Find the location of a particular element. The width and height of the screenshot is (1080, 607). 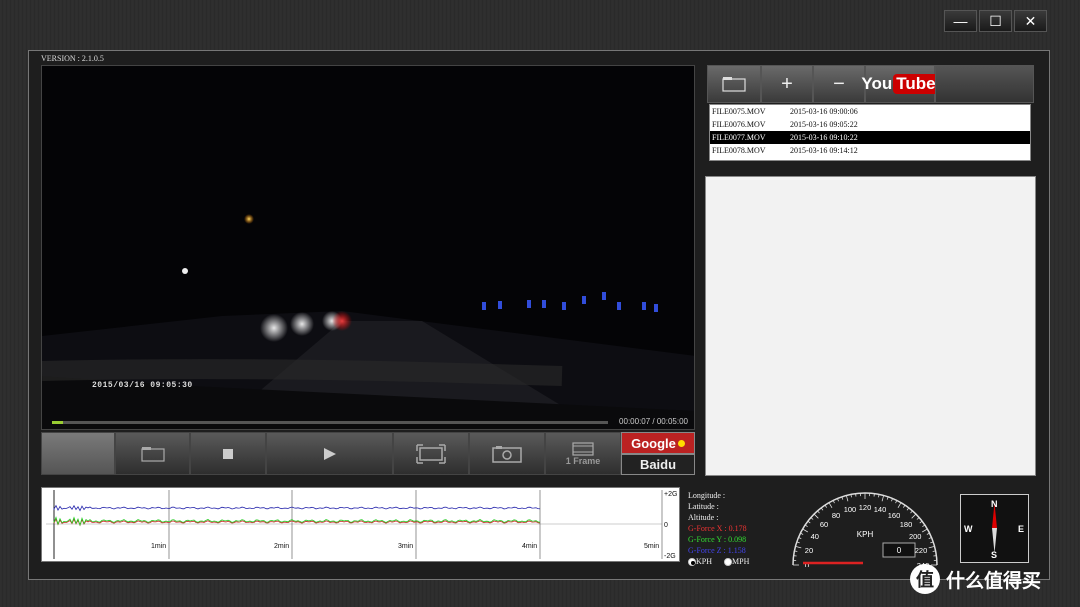

compass-w: W is located at coordinates (968, 529).